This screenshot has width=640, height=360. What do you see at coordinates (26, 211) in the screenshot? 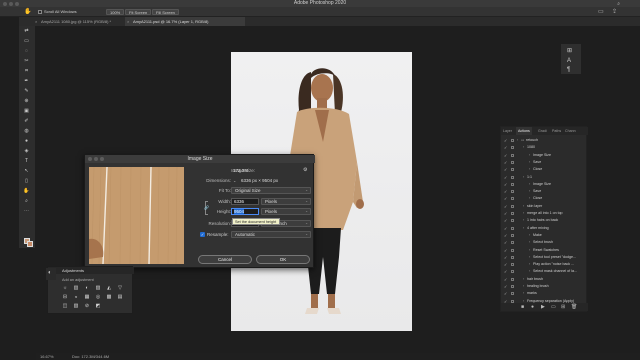
I see `more-tools-icon: ⋯` at bounding box center [26, 211].